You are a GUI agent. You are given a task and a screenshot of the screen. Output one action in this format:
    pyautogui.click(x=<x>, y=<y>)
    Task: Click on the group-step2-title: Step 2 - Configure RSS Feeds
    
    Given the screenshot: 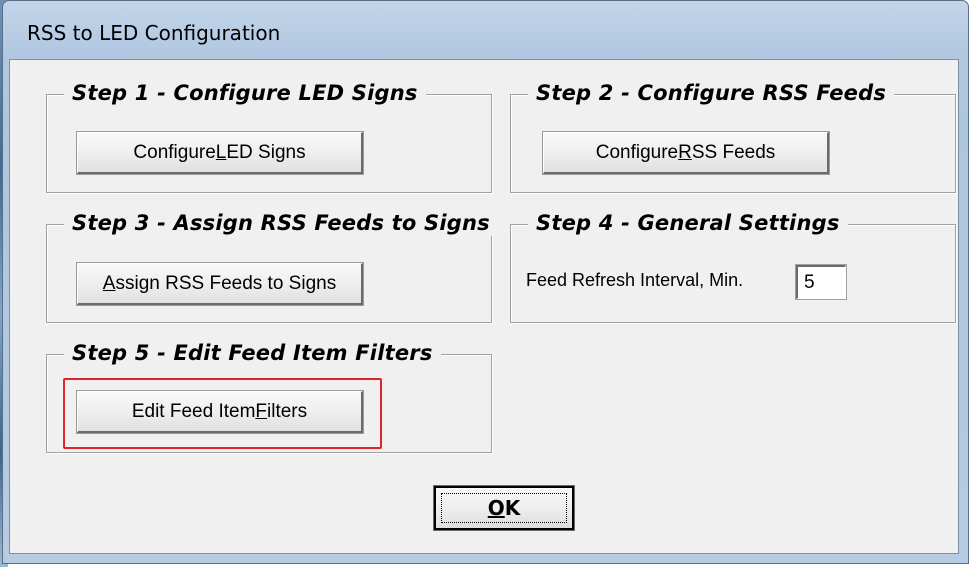 What is the action you would take?
    pyautogui.click(x=711, y=93)
    